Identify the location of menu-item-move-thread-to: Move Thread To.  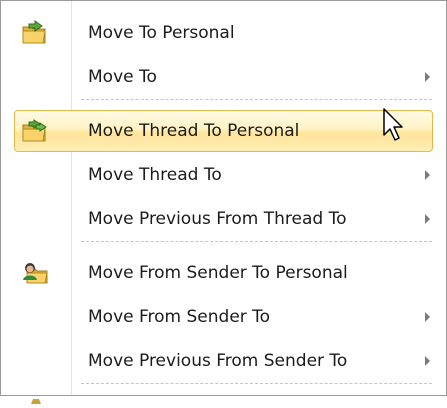
(223, 175).